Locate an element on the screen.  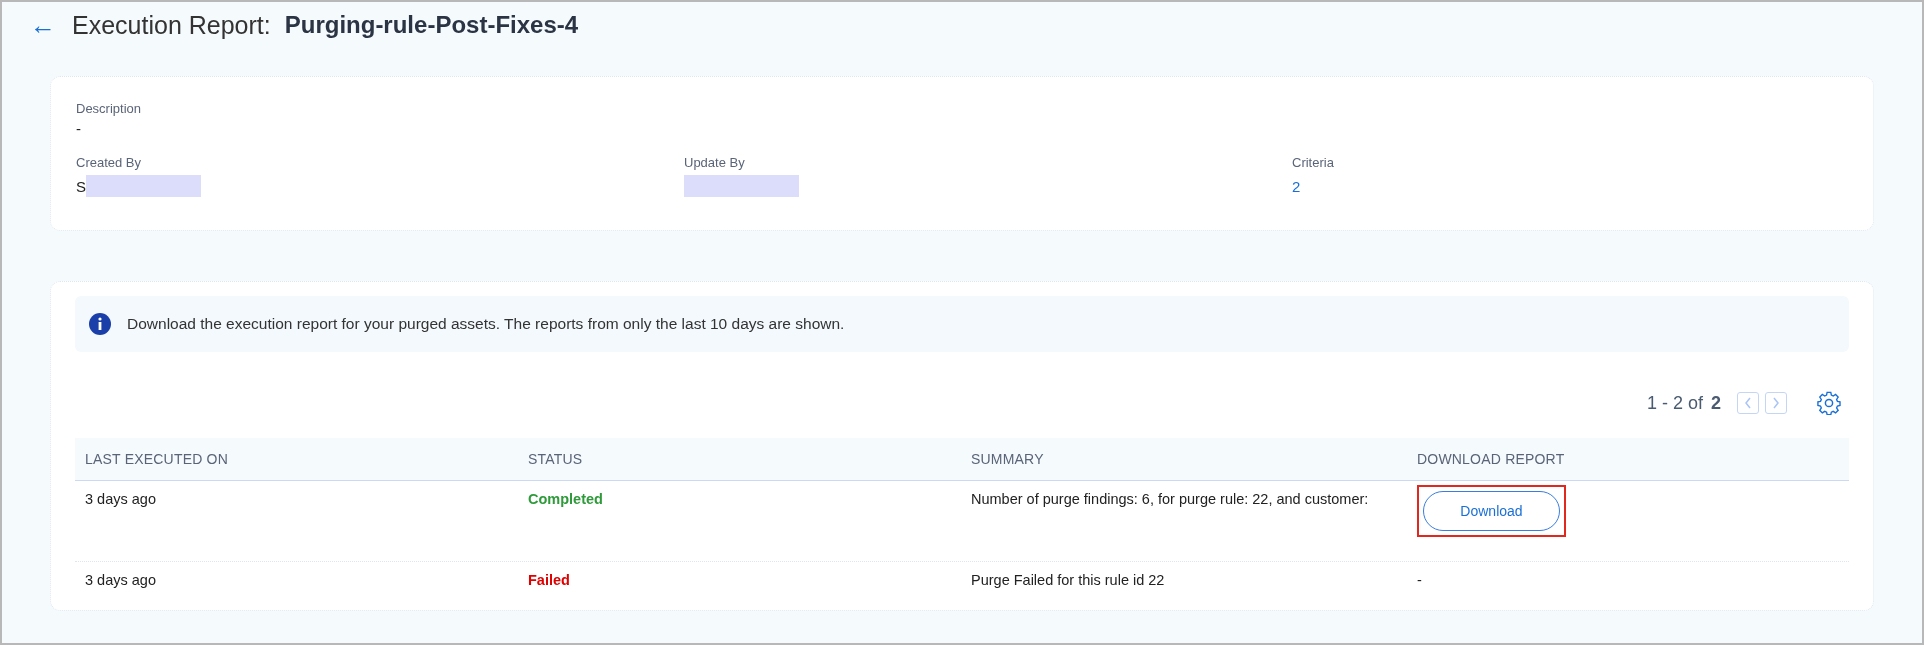
table-cell: Number of purge findings: 6, for purge rule: 22, and customer: is located at coordinates (1170, 499).